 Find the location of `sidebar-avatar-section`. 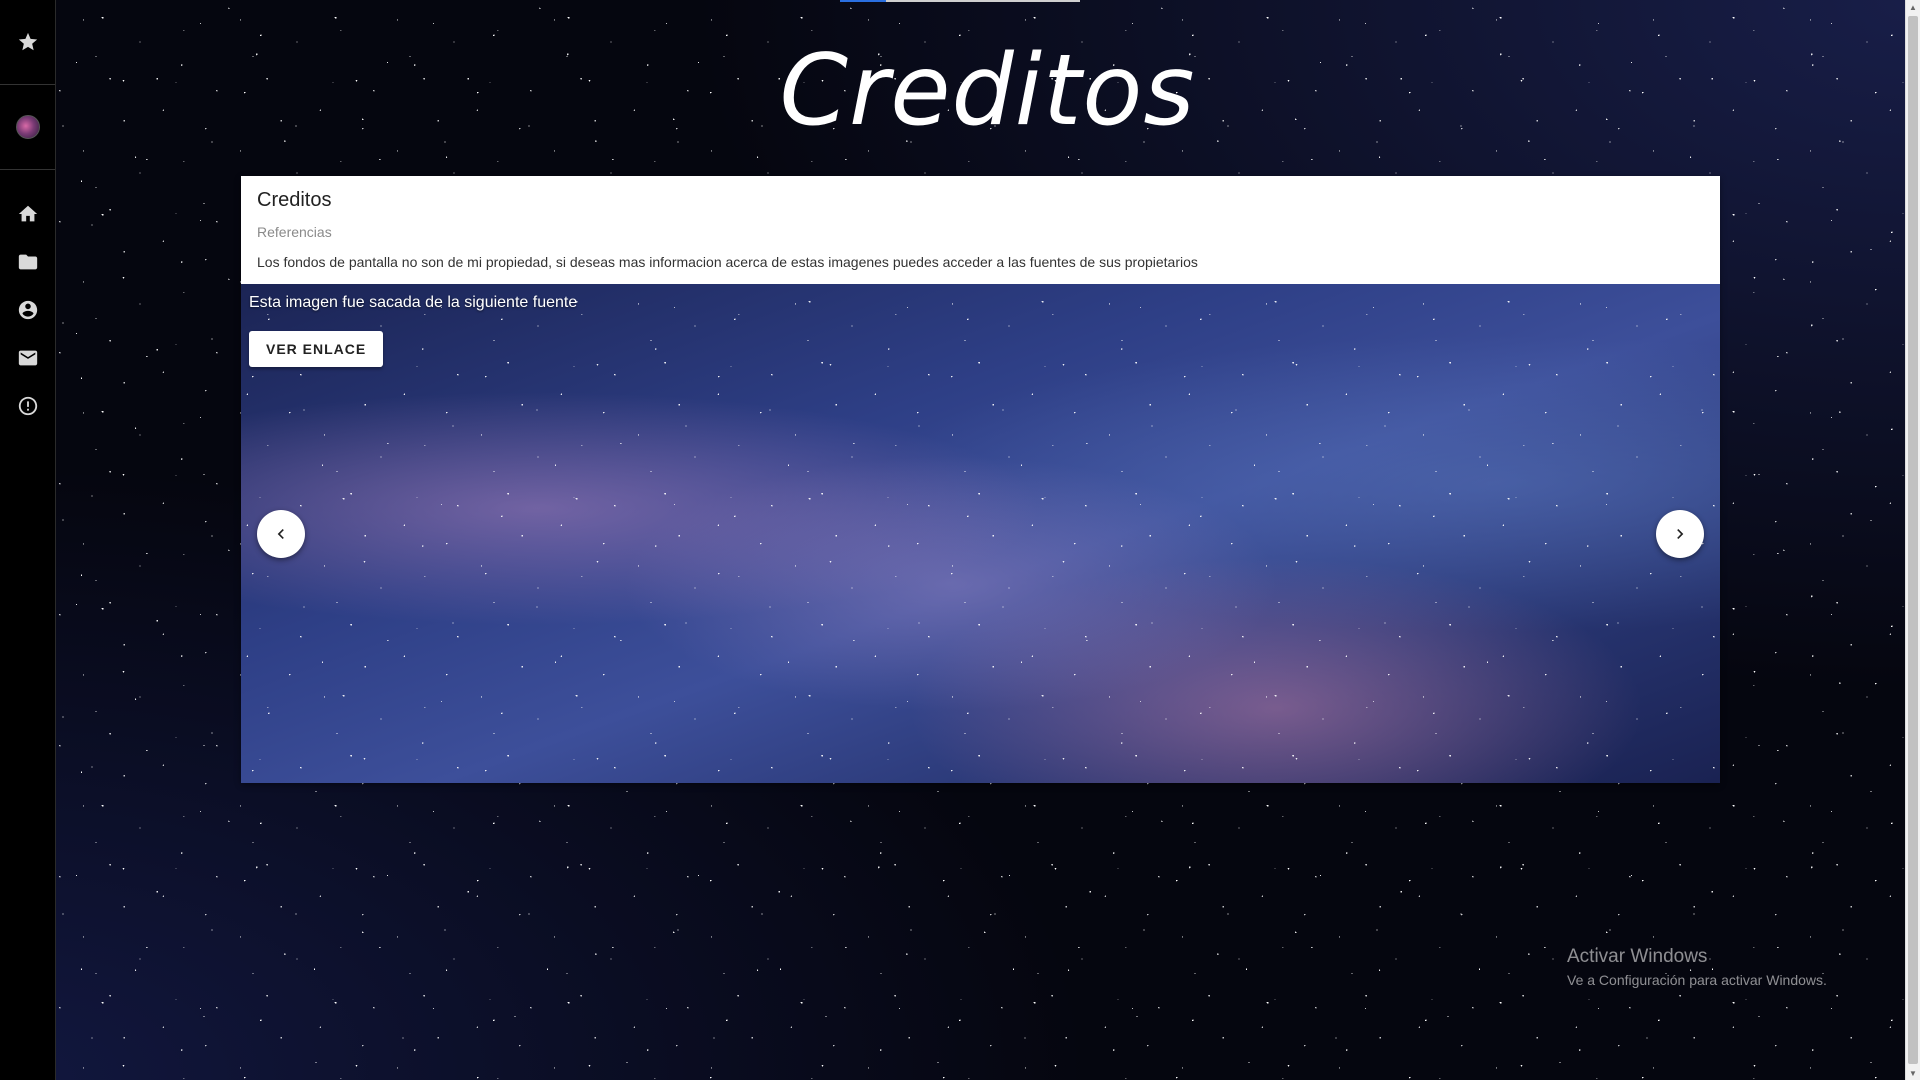

sidebar-avatar-section is located at coordinates (27, 127).